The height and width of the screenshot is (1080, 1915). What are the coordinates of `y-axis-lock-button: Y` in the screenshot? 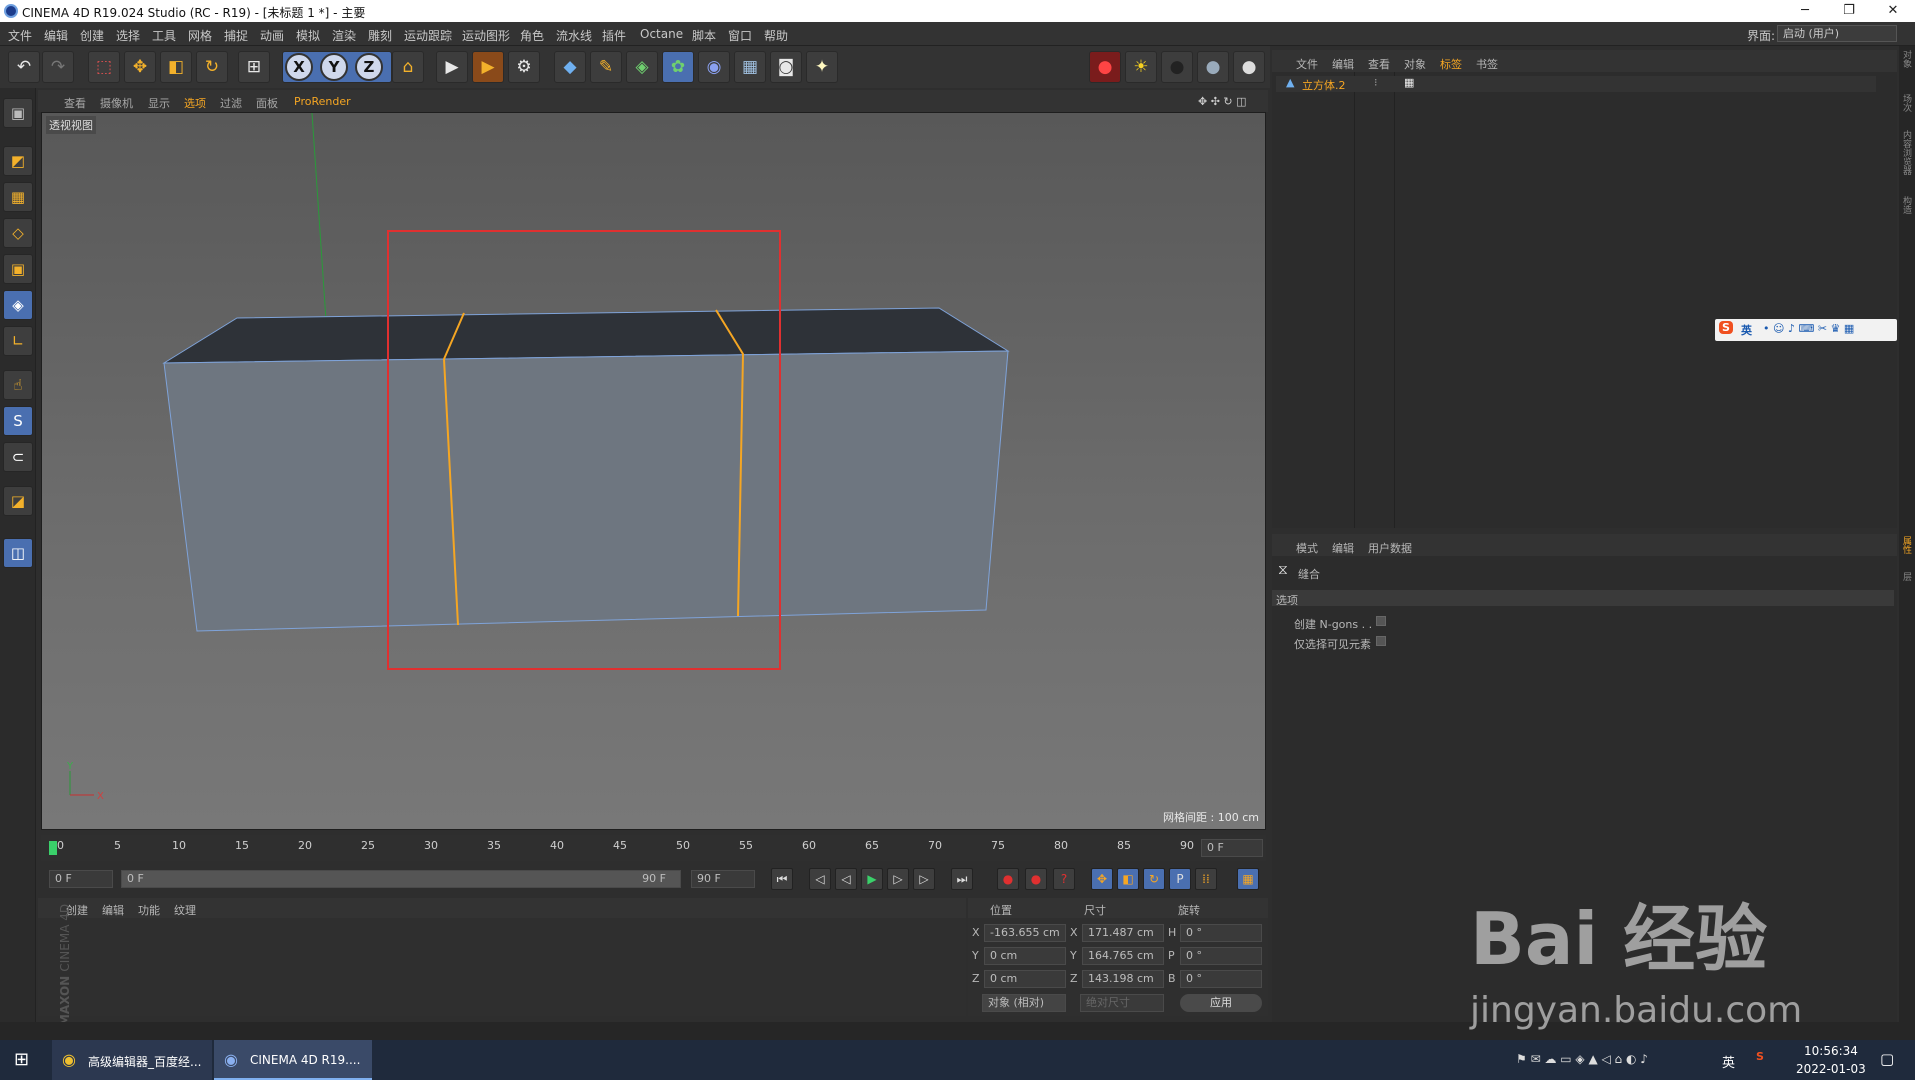 It's located at (334, 67).